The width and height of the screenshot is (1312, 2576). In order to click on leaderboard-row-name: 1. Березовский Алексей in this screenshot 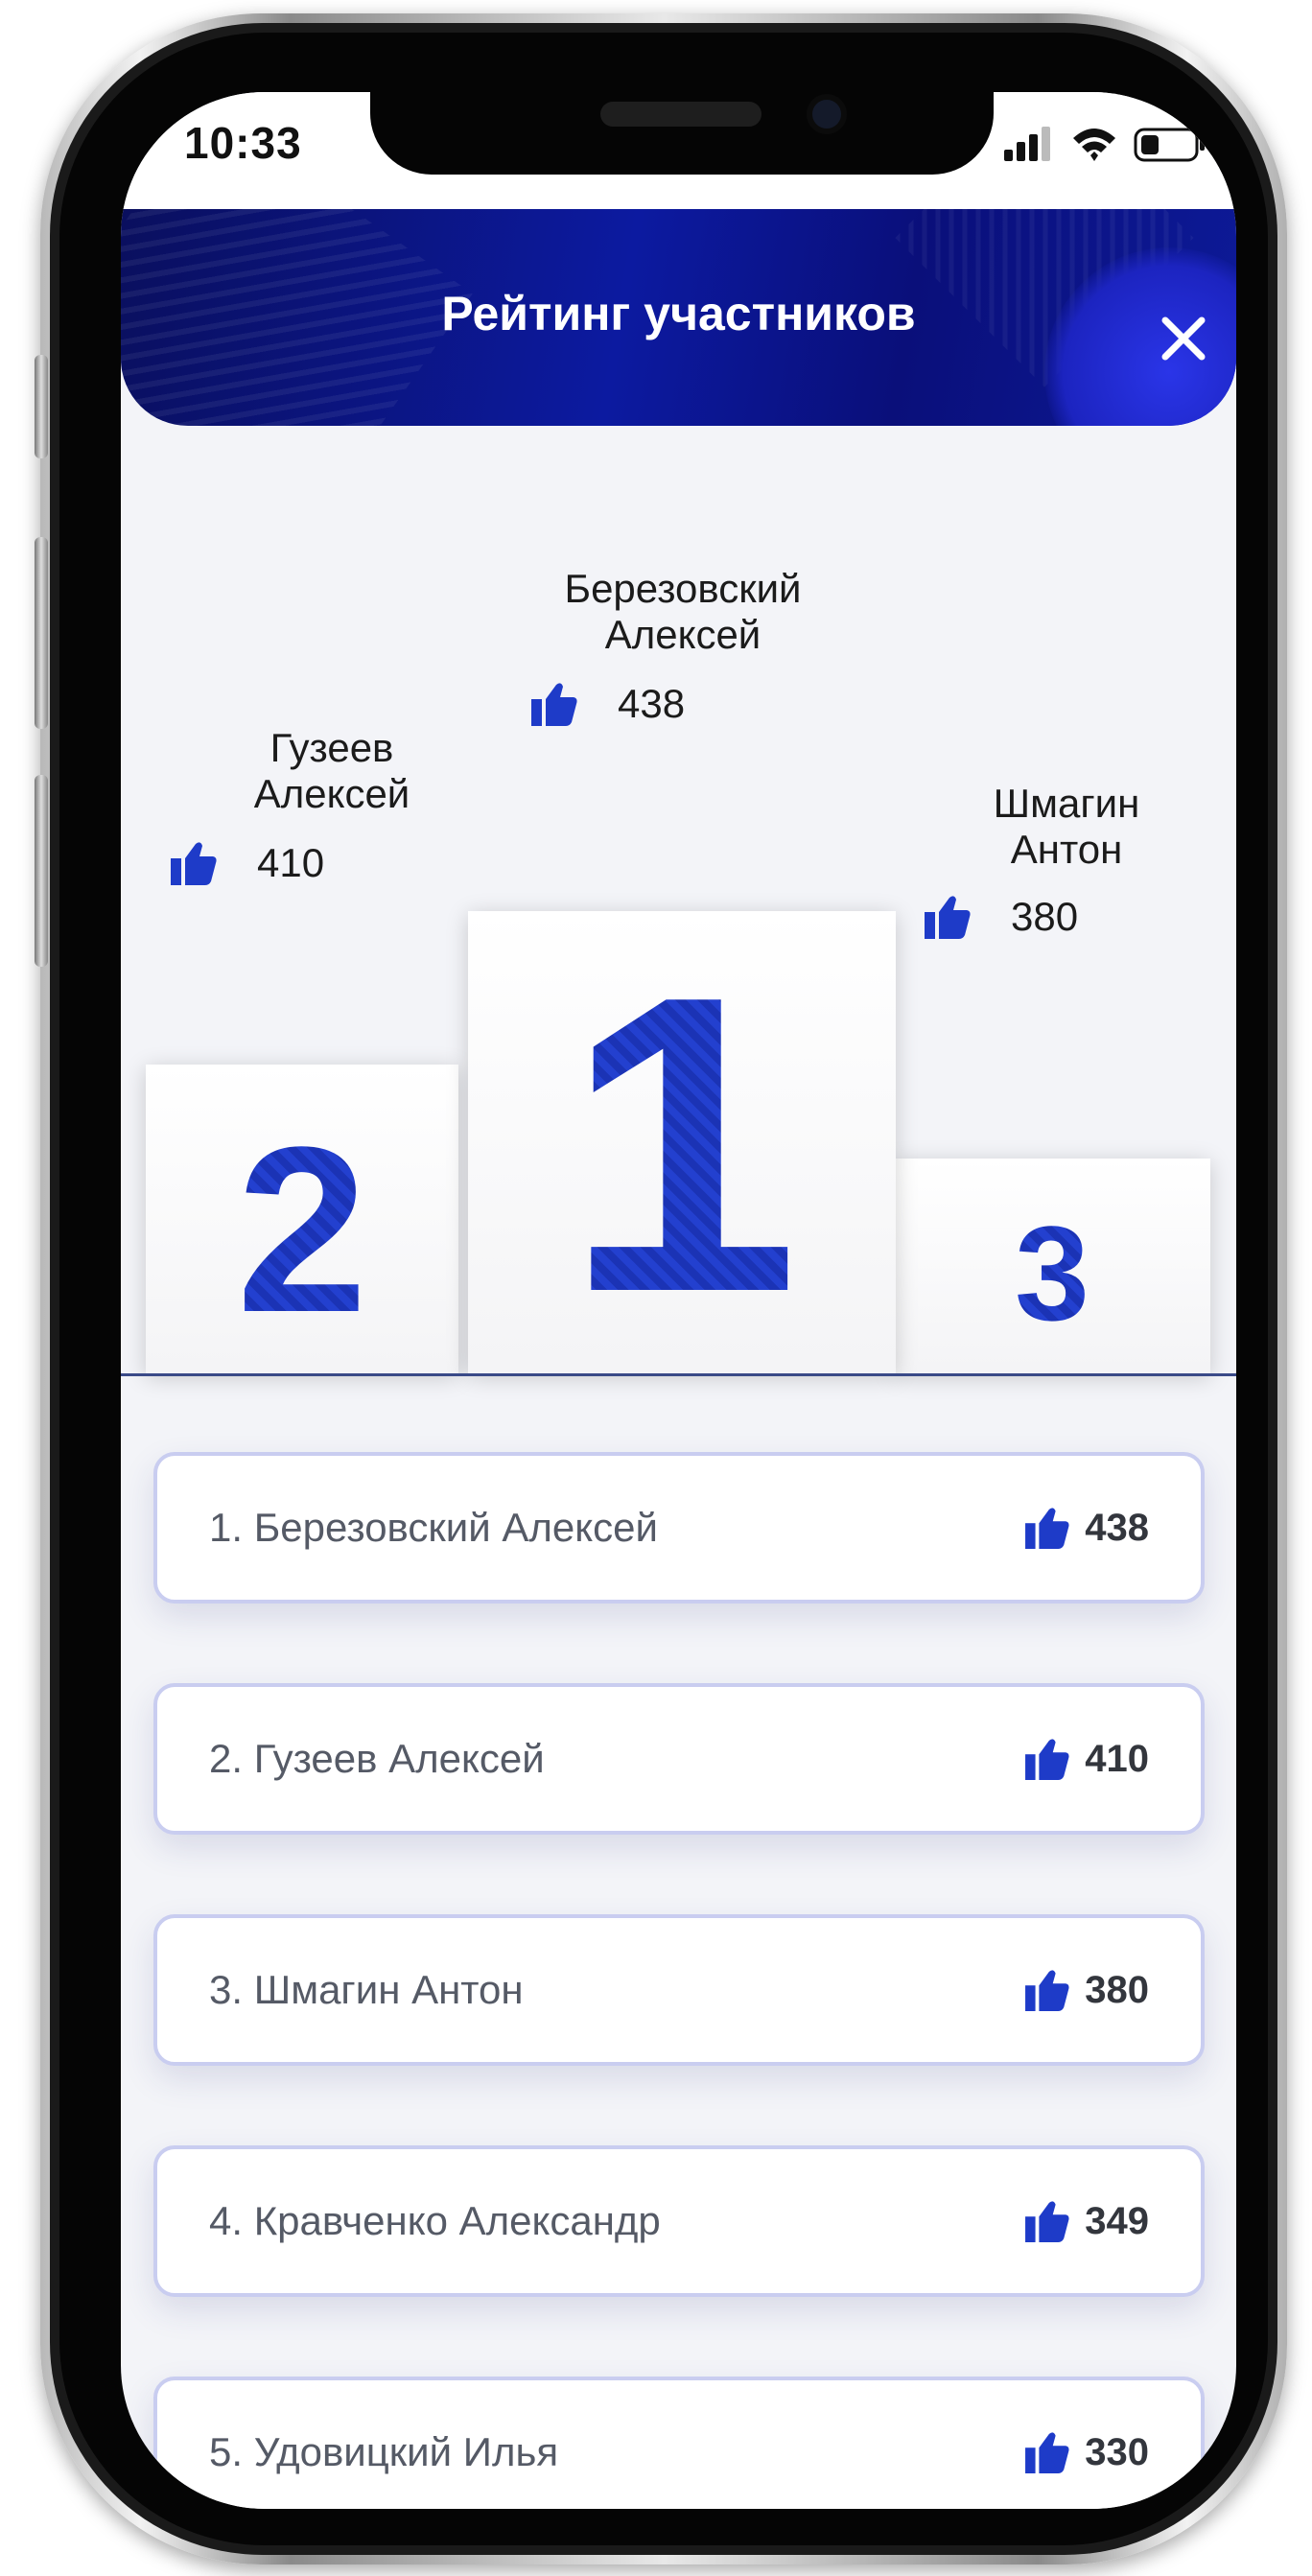, I will do `click(433, 1527)`.